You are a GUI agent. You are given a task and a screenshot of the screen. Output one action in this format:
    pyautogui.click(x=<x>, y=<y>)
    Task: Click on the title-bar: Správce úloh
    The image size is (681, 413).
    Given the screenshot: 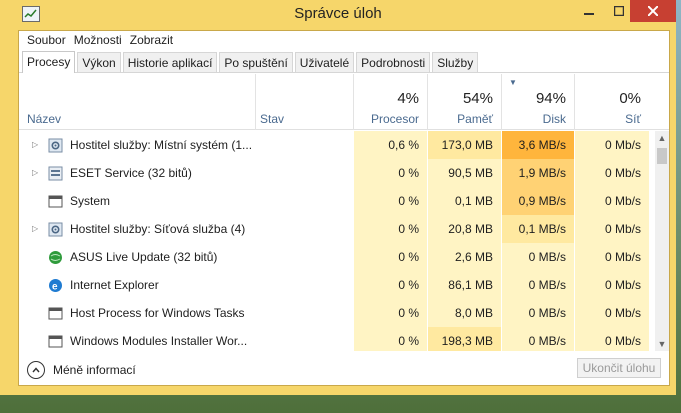 What is the action you would take?
    pyautogui.click(x=338, y=15)
    